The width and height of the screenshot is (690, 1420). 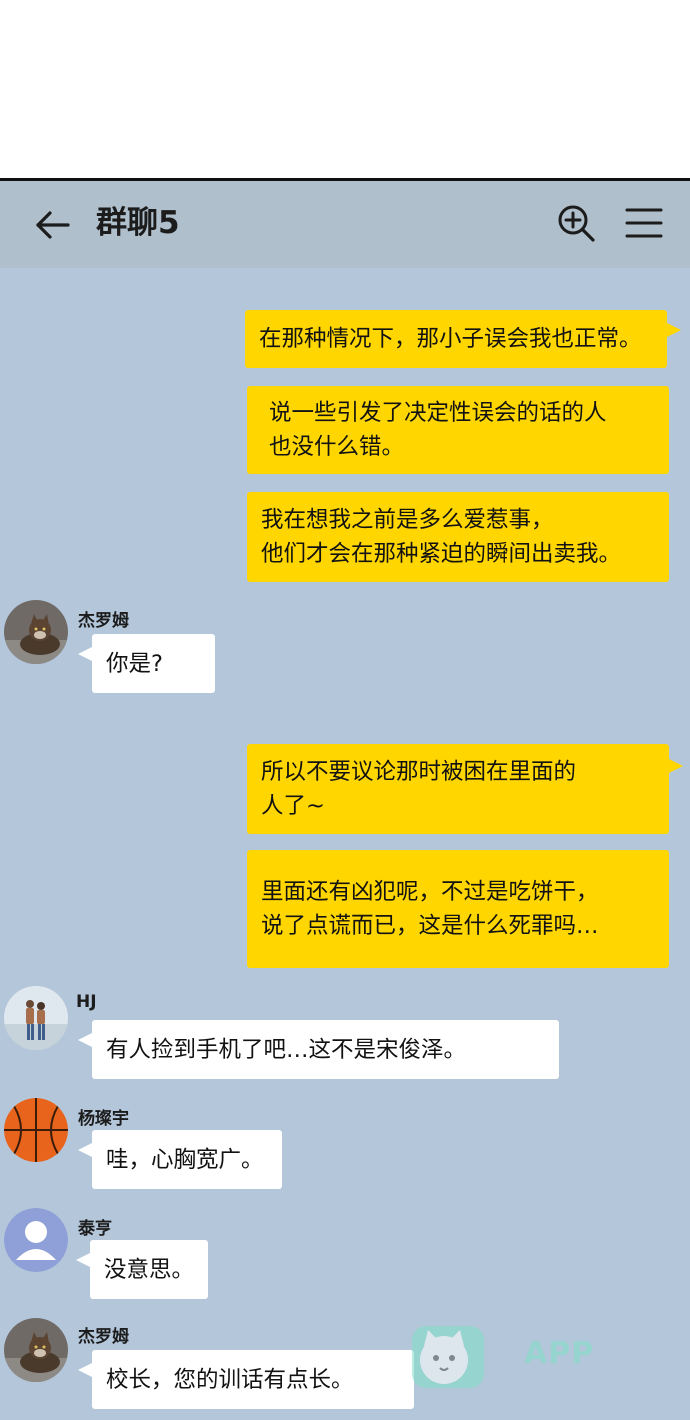 I want to click on watermark: APP, so click(x=530, y=1356).